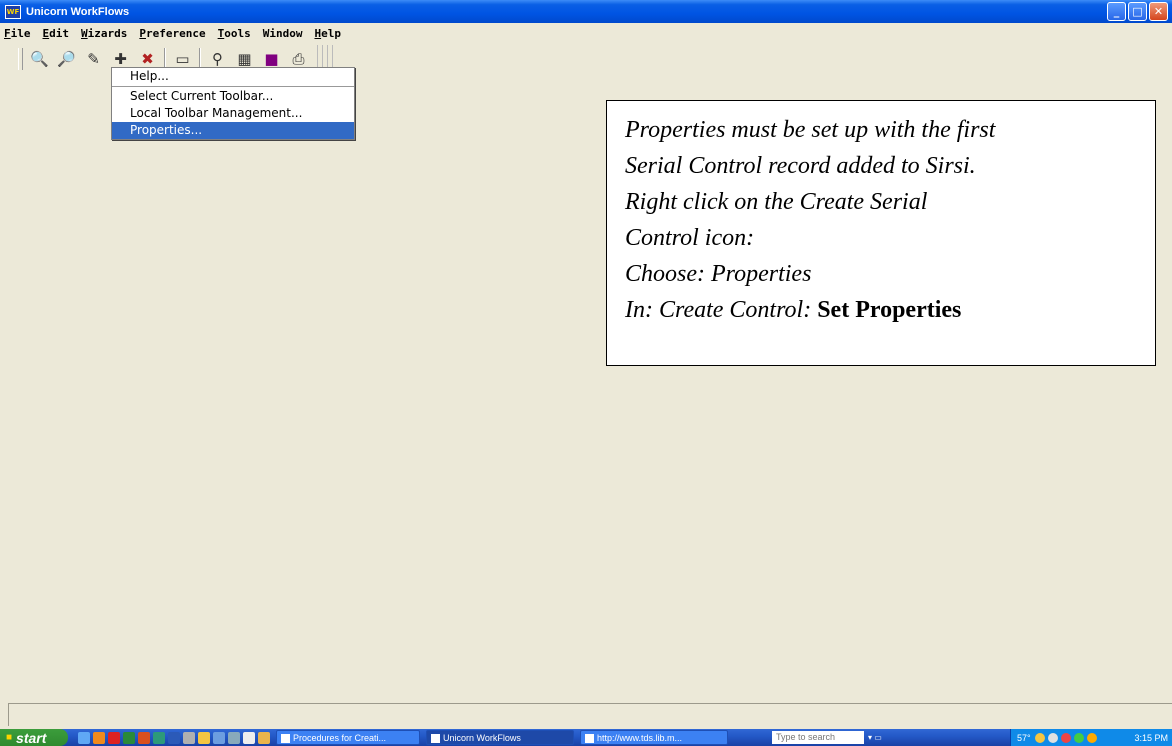 The image size is (1172, 746). I want to click on system-tray: 57° 3:15 PM, so click(1091, 737).